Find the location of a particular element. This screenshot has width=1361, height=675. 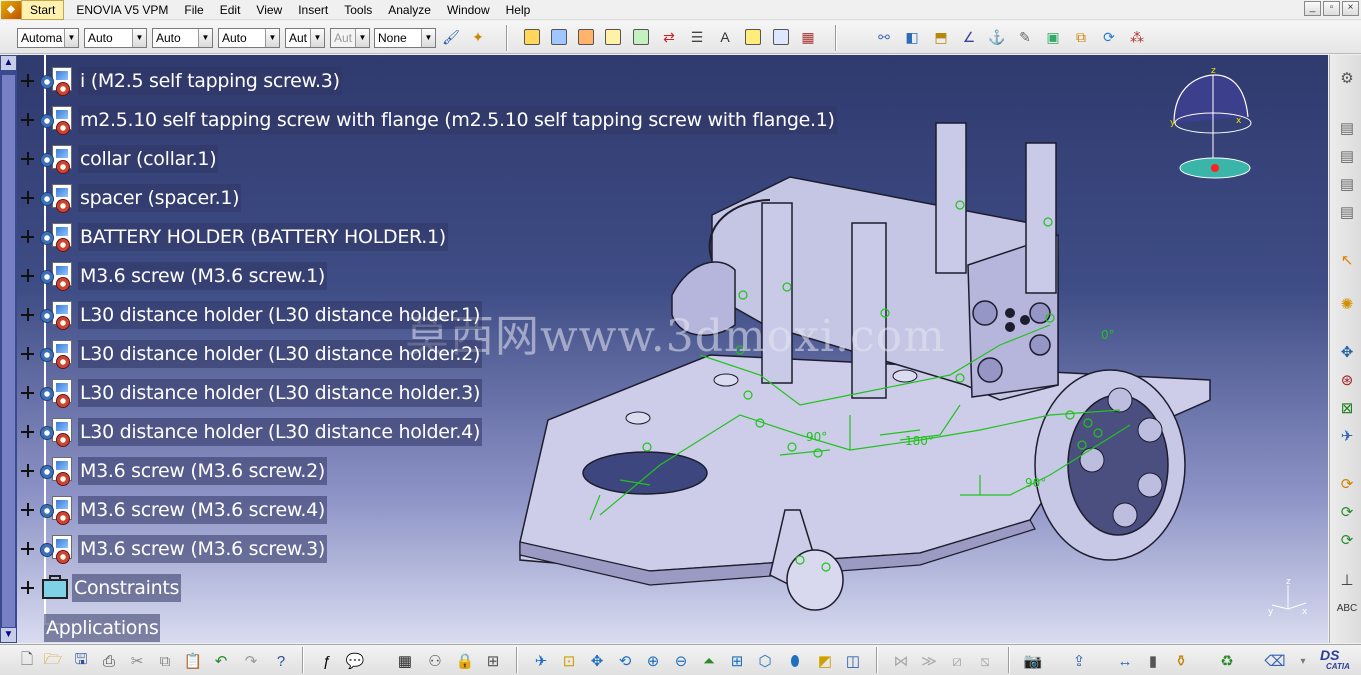

coincidence-constraint-icon: ⚯ is located at coordinates (884, 37).